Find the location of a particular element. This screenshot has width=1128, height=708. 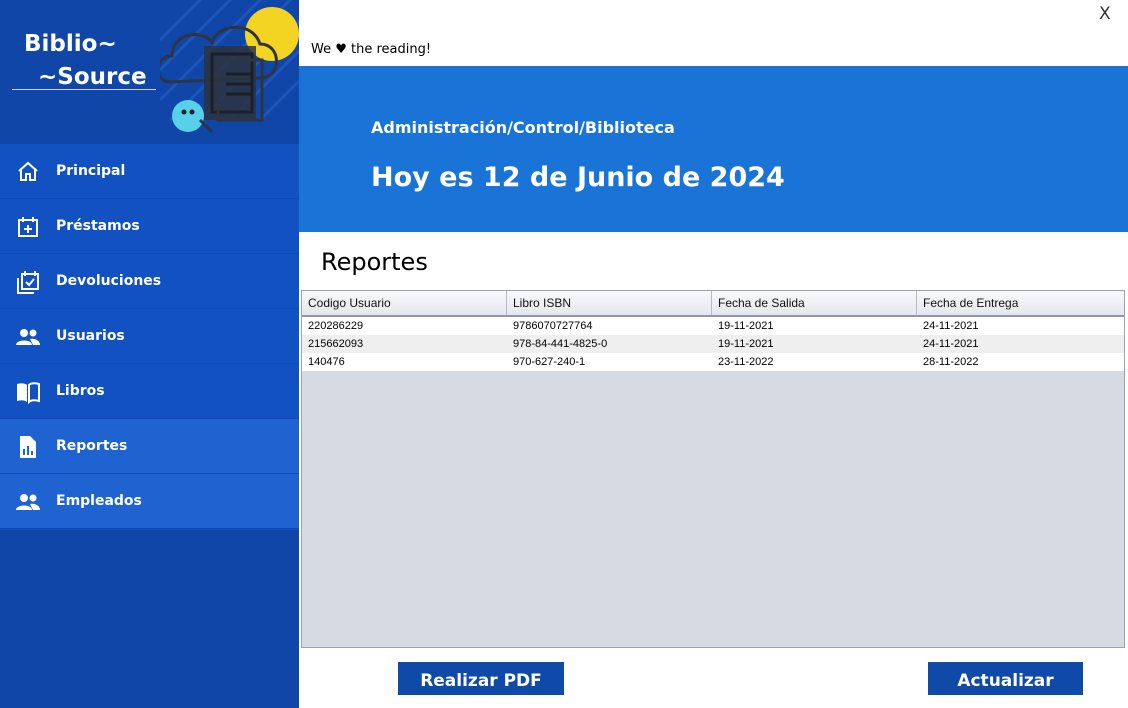

date-title: Hoy es 12 de Junio de 2024 is located at coordinates (578, 177).